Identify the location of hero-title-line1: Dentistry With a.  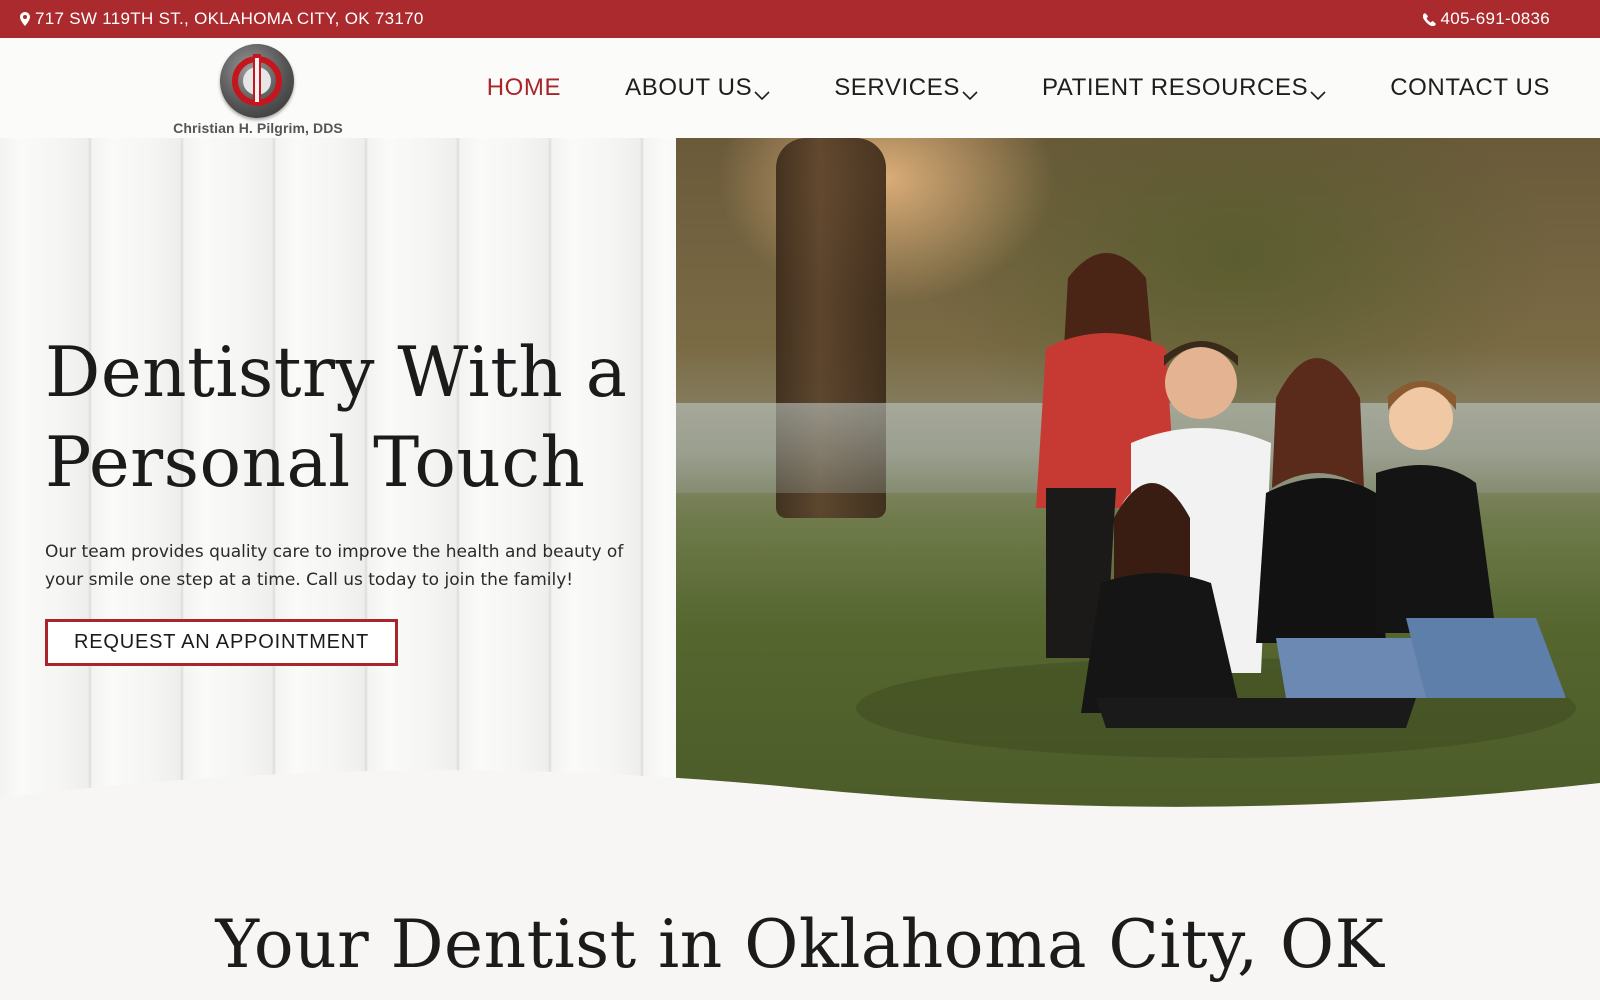
(336, 373).